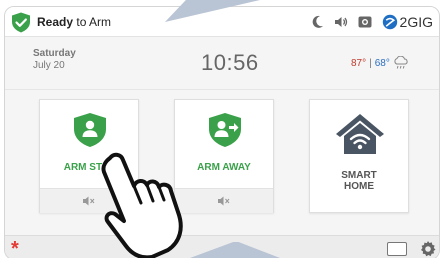  What do you see at coordinates (401, 62) in the screenshot?
I see `rain-cloud-icon` at bounding box center [401, 62].